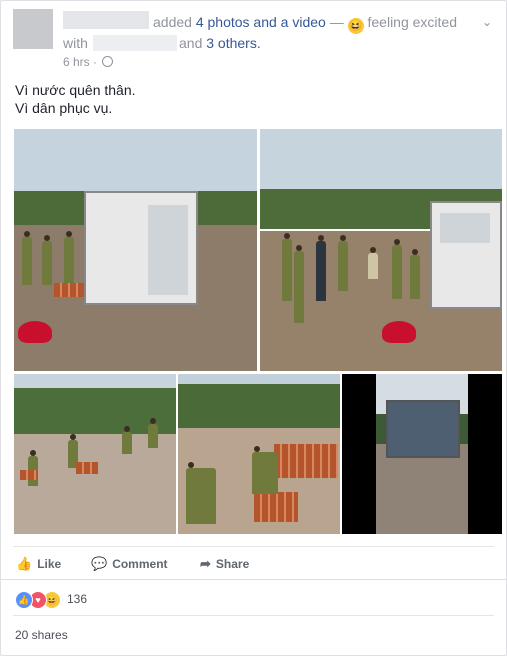 This screenshot has height=656, width=507. I want to click on shares-divider, so click(253, 615).